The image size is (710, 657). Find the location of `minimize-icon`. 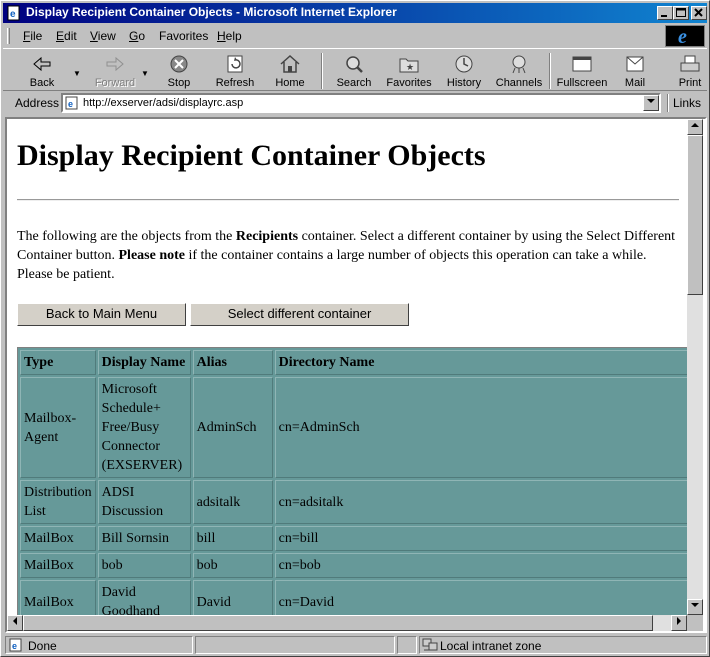

minimize-icon is located at coordinates (664, 16).